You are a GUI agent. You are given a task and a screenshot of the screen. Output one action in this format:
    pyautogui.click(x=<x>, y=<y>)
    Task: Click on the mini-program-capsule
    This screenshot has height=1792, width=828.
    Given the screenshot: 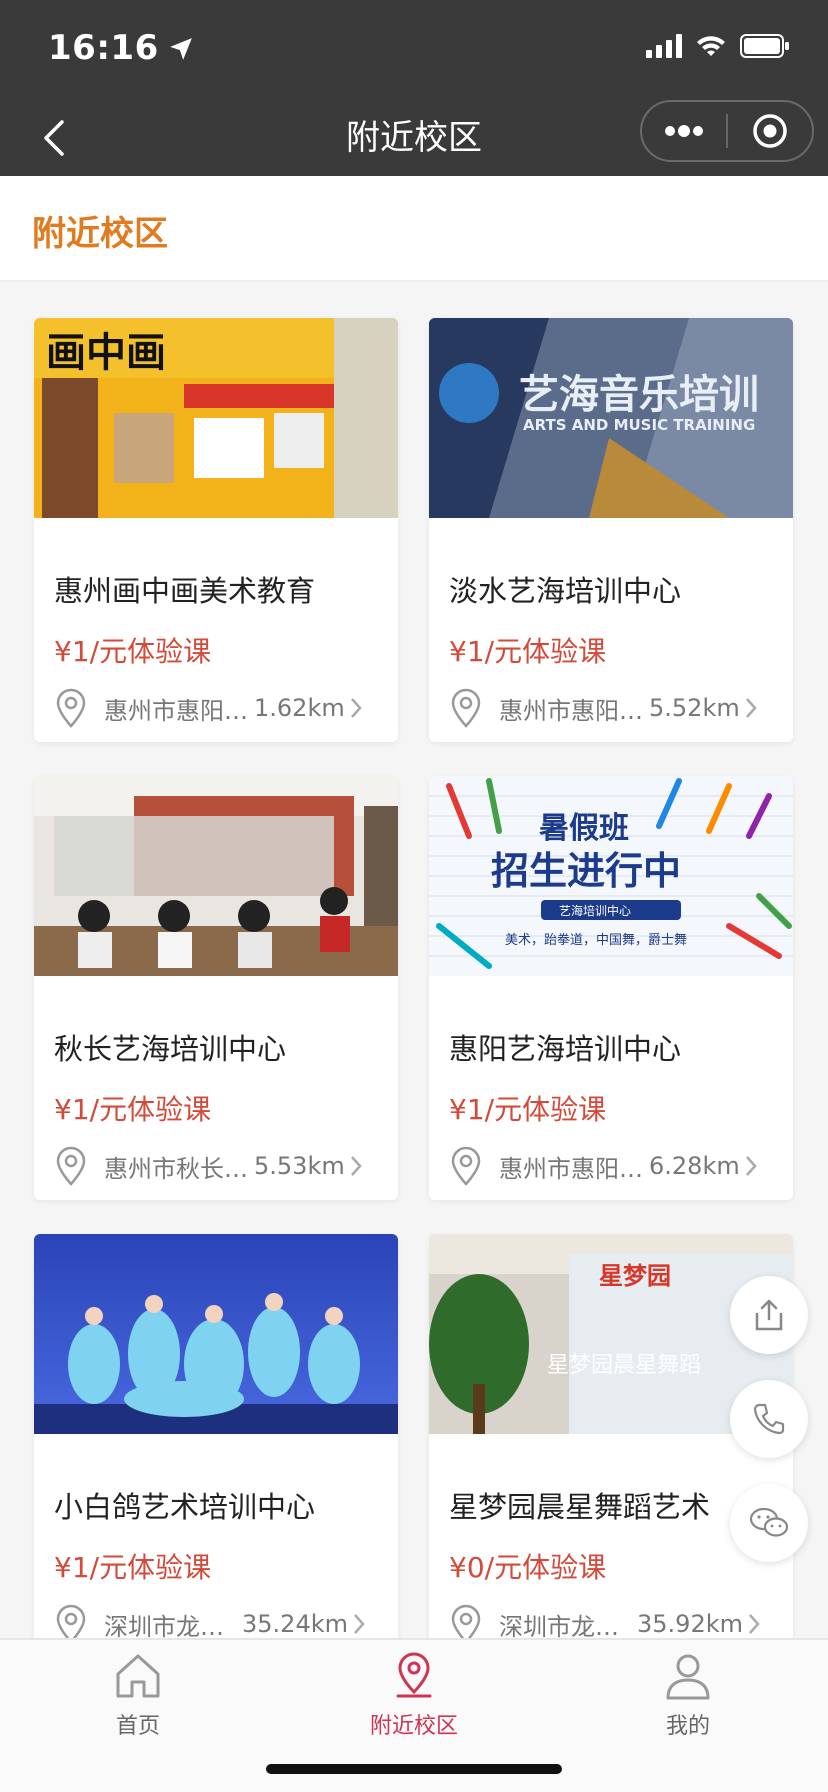 What is the action you would take?
    pyautogui.click(x=727, y=131)
    